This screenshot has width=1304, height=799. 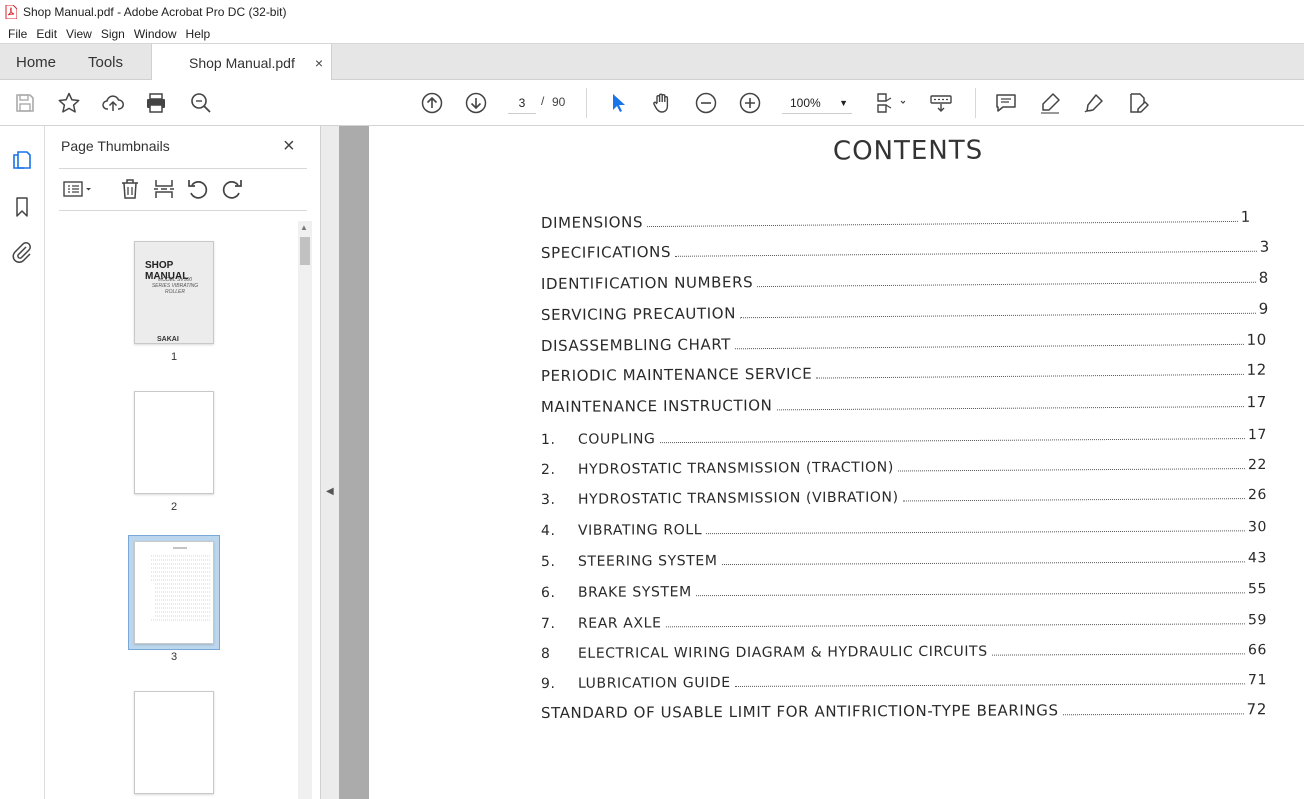 What do you see at coordinates (904, 558) in the screenshot?
I see `toc-entry: 5. STEERING SYSTEM 43` at bounding box center [904, 558].